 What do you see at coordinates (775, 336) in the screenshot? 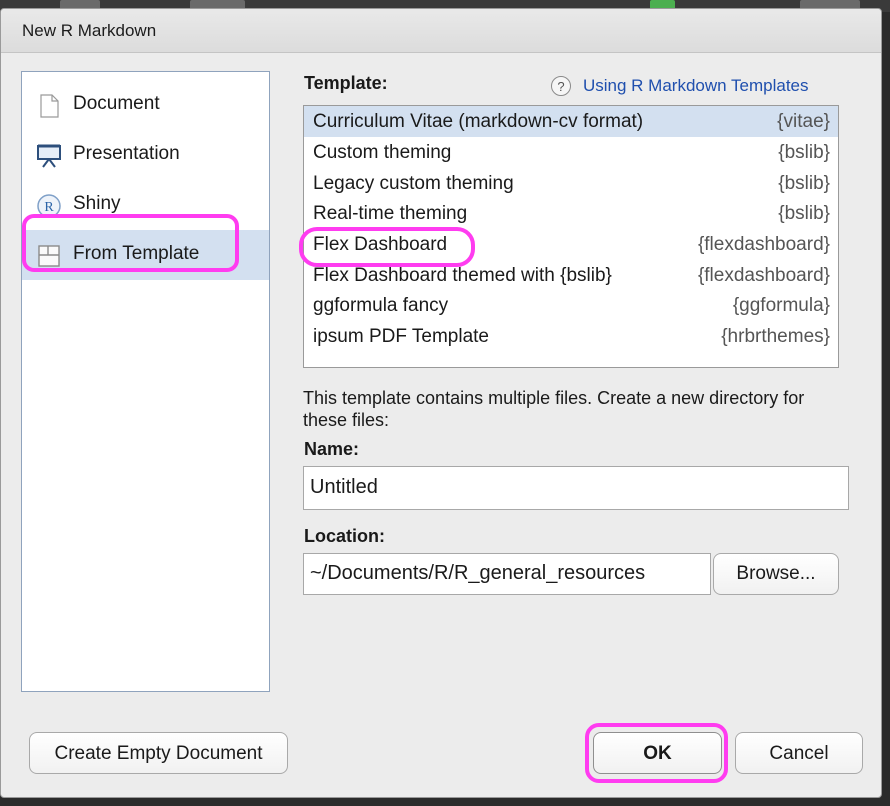
I see `template-package: {hrbrthemes}` at bounding box center [775, 336].